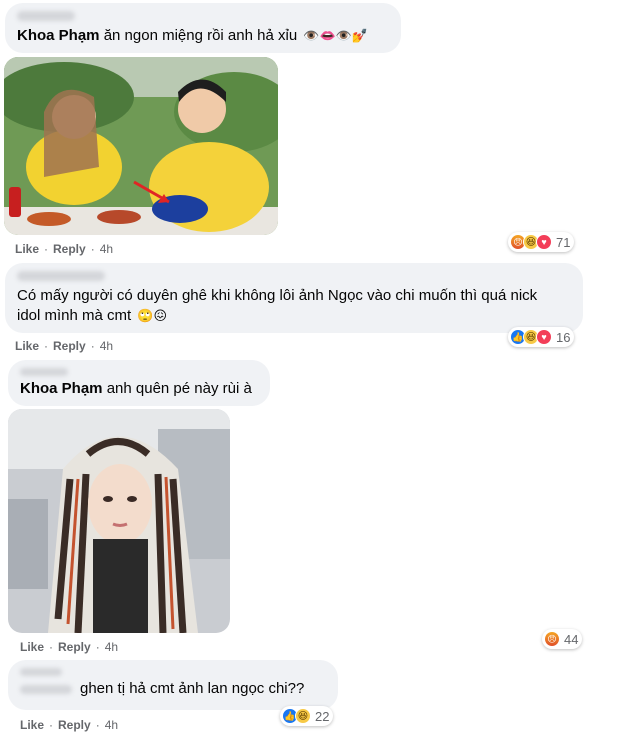 Image resolution: width=620 pixels, height=738 pixels. I want to click on photo-couple-eating, so click(141, 146).